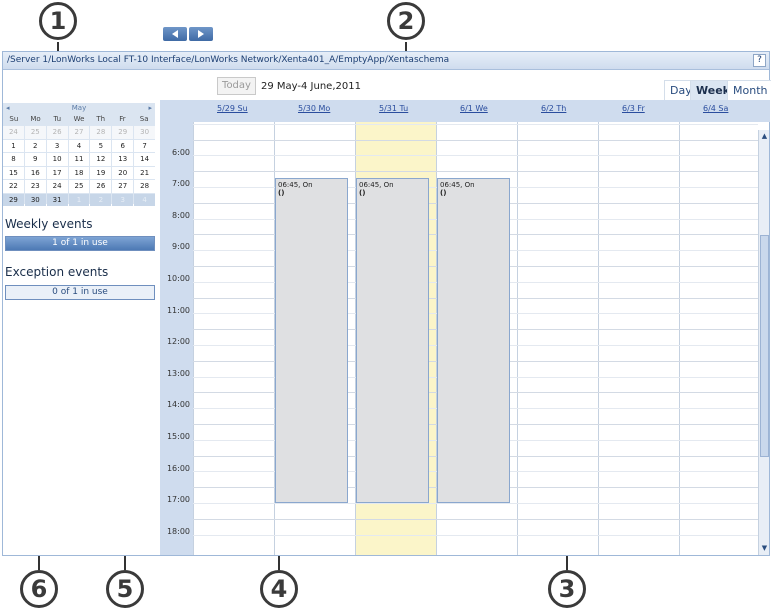  I want to click on day-header: 6/2 Th, so click(553, 108).